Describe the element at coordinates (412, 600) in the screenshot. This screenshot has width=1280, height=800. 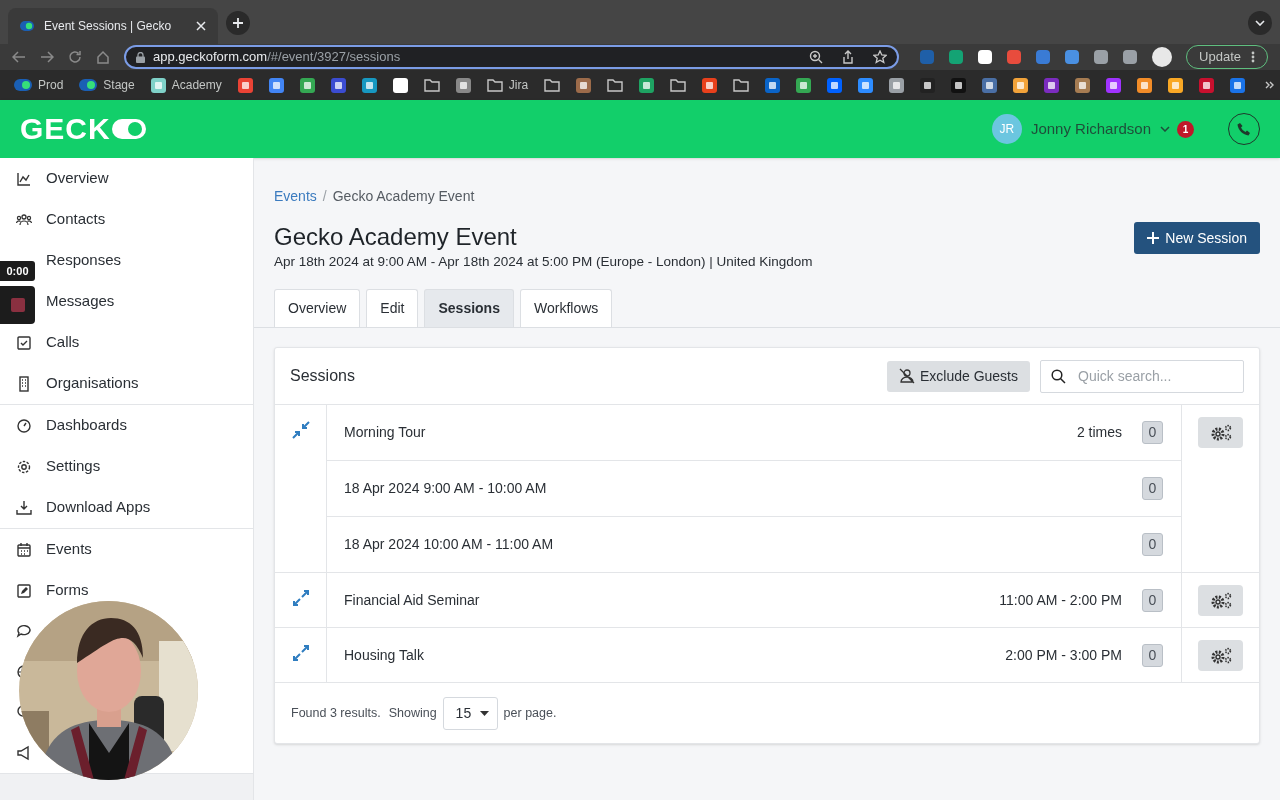
I see `session-name: Financial Aid Seminar` at that location.